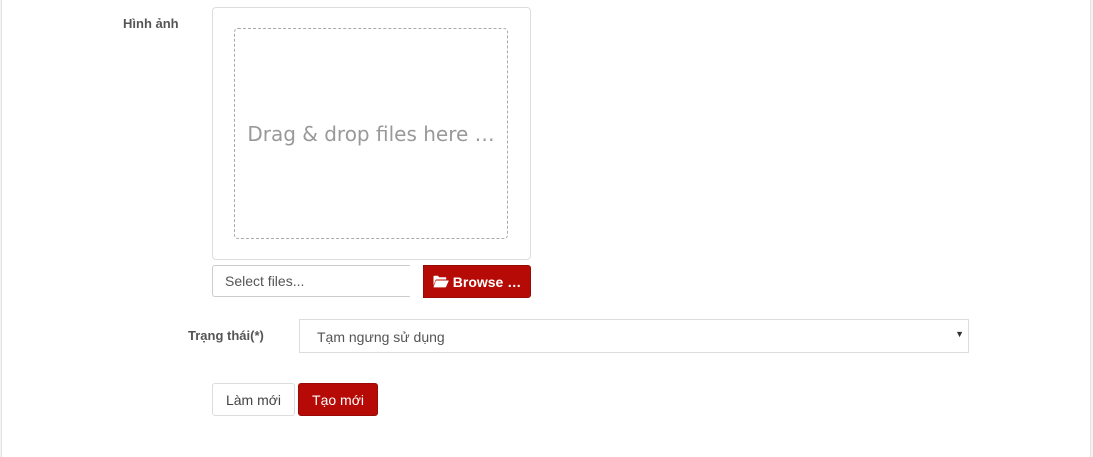  I want to click on caret-down-icon: ▼, so click(959, 334).